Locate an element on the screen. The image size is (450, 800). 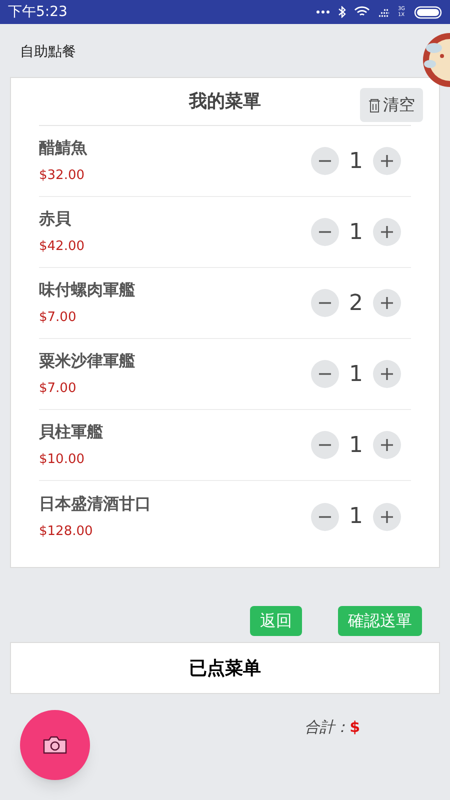
dish-name: 日本盛清酒甘口 is located at coordinates (95, 503).